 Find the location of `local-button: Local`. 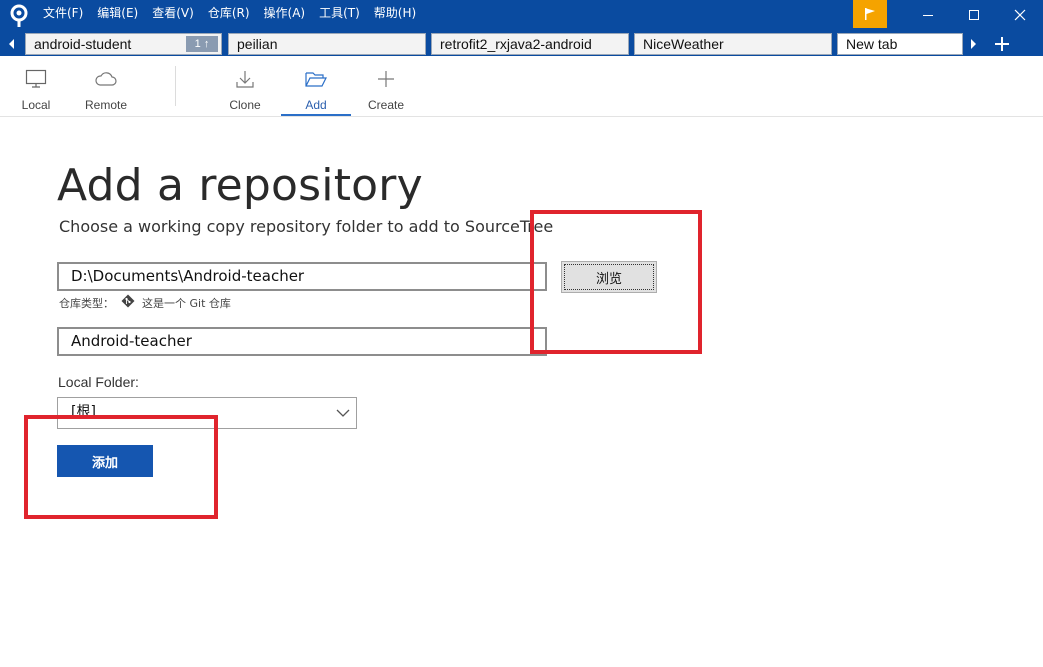

local-button: Local is located at coordinates (36, 86).